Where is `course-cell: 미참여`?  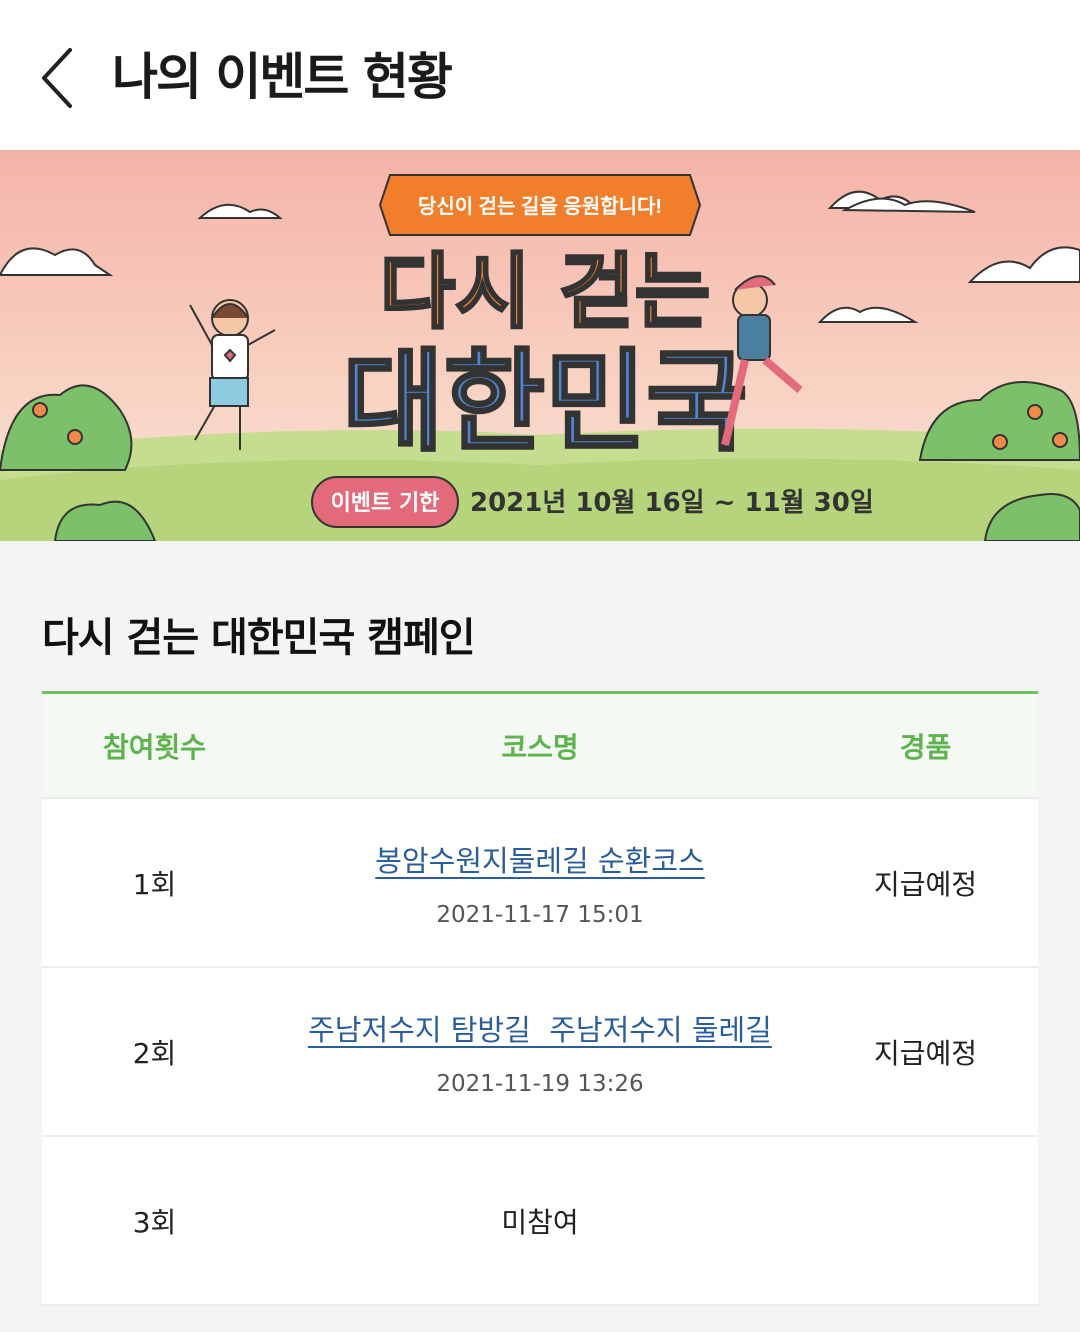 course-cell: 미참여 is located at coordinates (540, 1221).